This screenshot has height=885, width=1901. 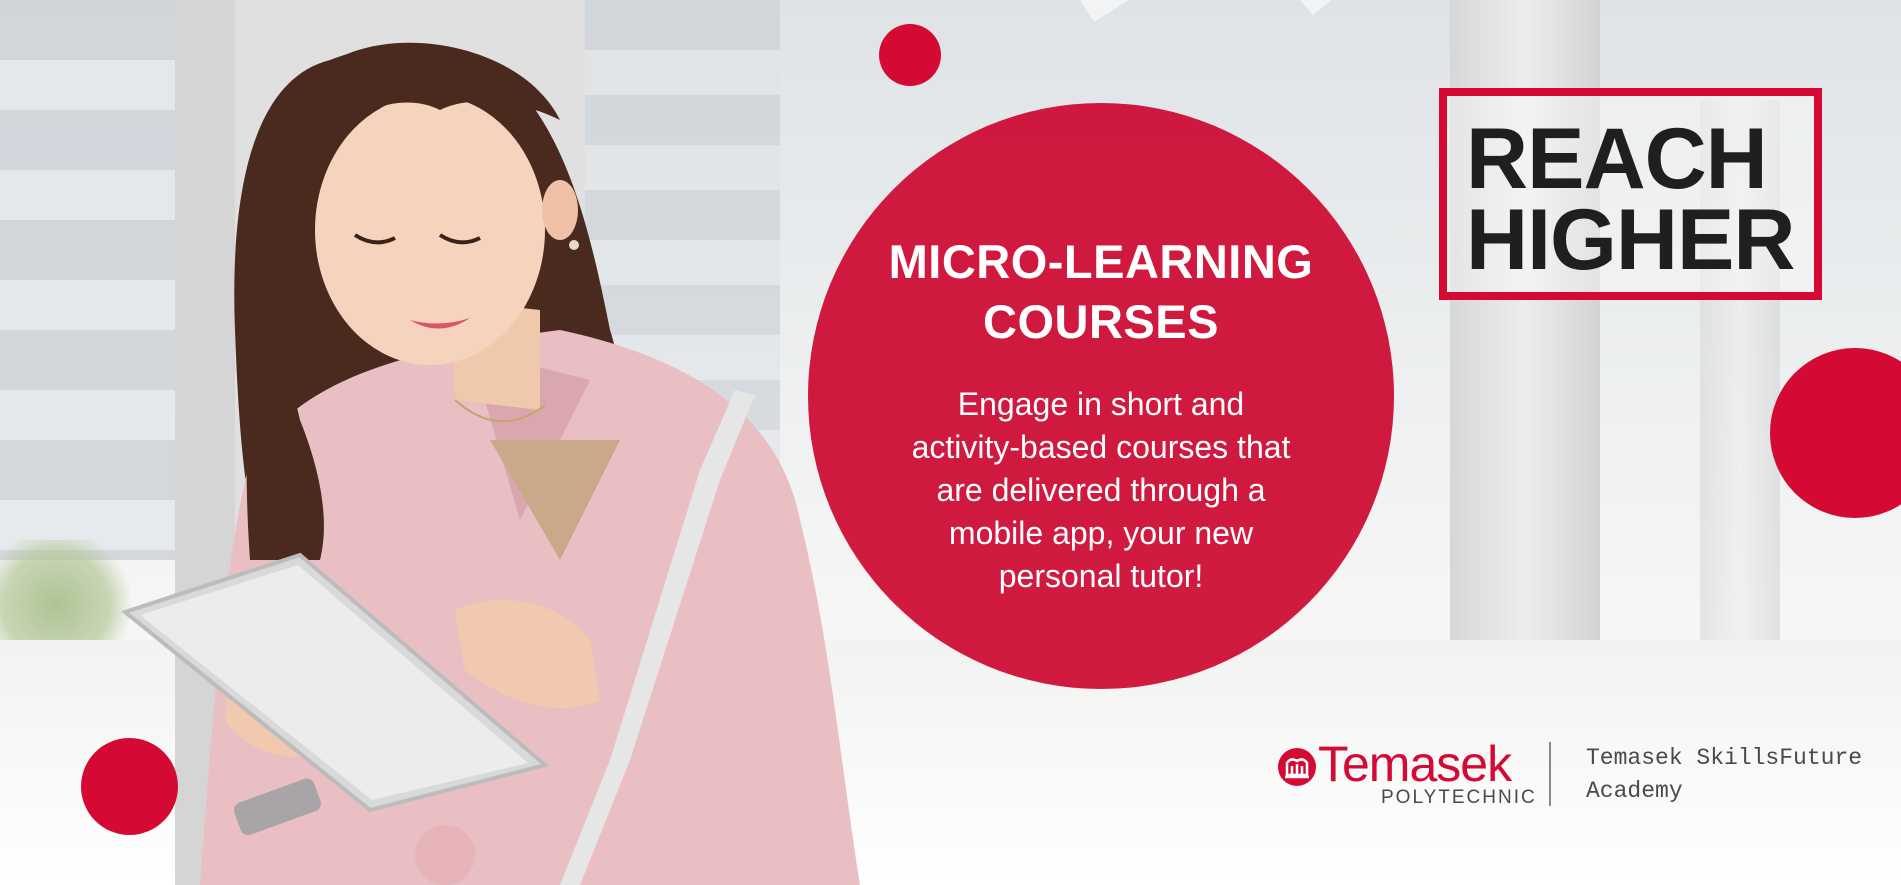 What do you see at coordinates (1101, 292) in the screenshot?
I see `promo-headline: MICRO-LEARNING COURSES` at bounding box center [1101, 292].